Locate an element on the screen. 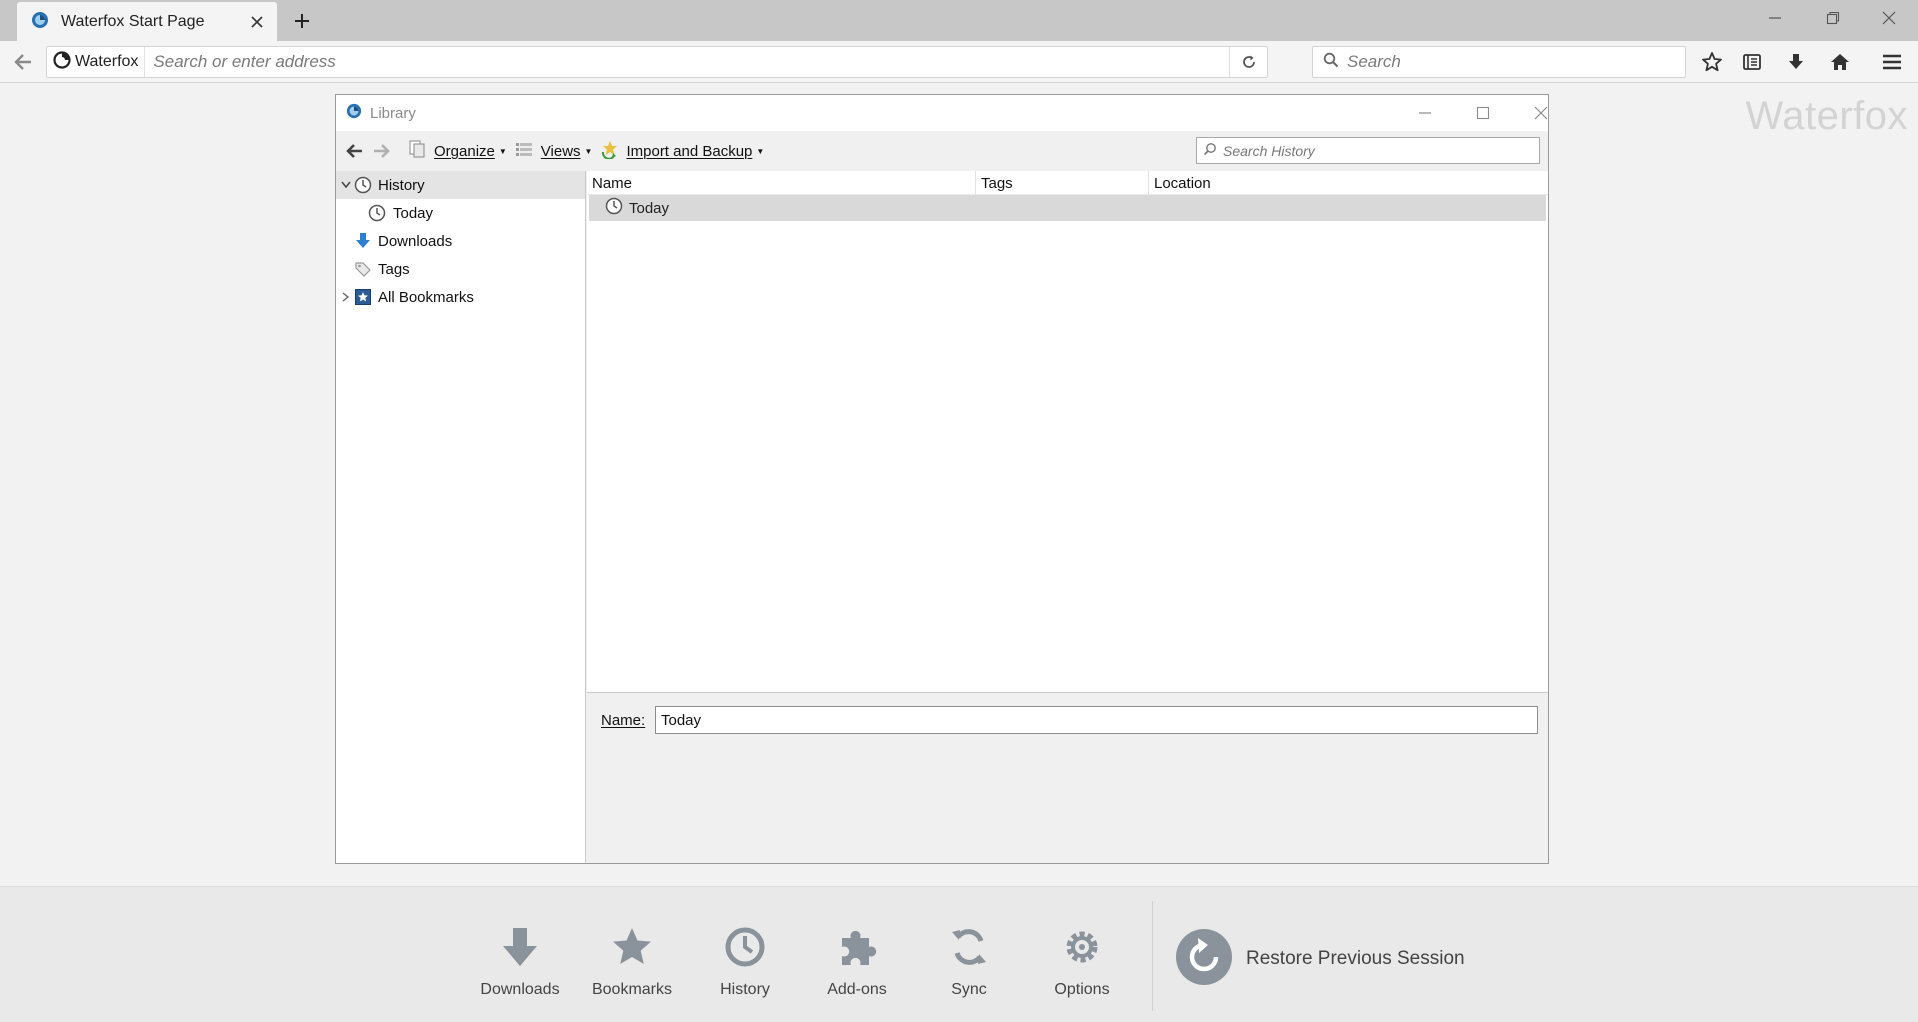  name-field-label: Name: is located at coordinates (623, 720).